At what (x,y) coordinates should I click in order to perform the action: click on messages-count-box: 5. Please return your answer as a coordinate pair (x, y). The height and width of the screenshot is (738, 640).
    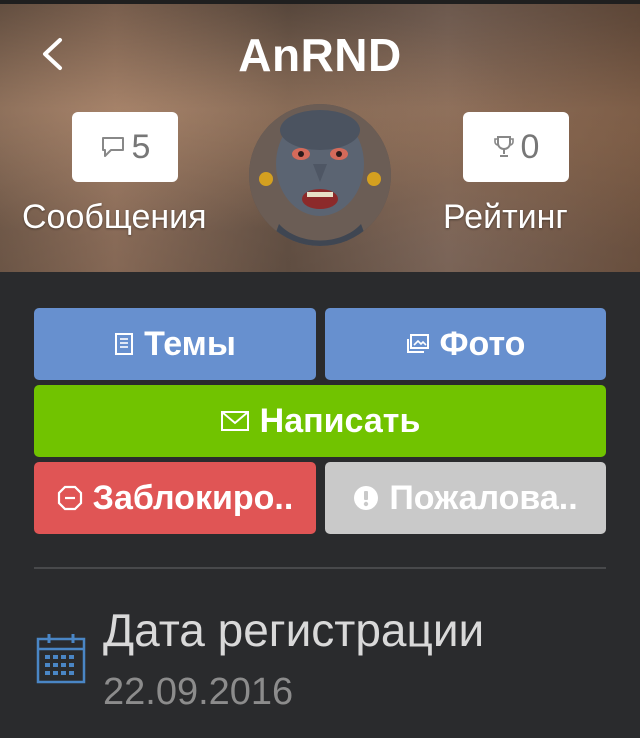
    Looking at the image, I should click on (125, 147).